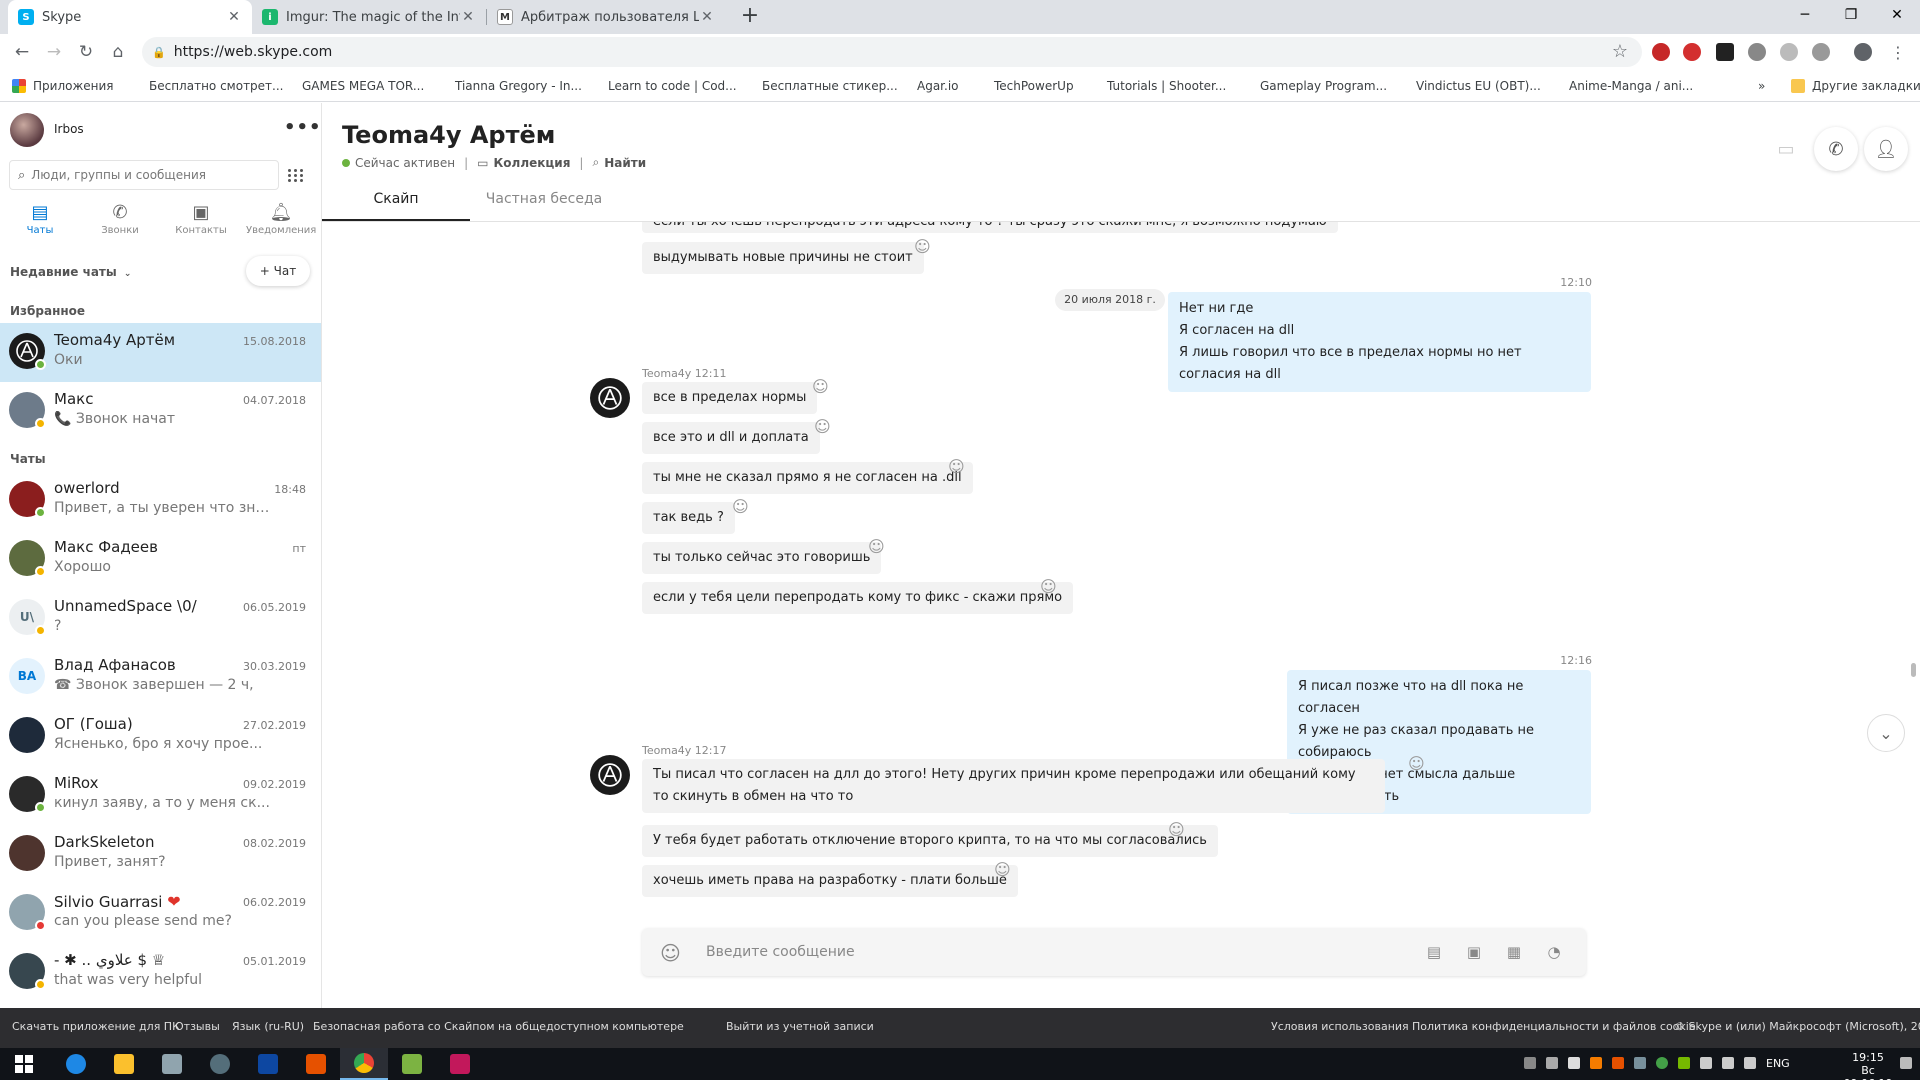  Describe the element at coordinates (86, 52) in the screenshot. I see `reload-icon: ↻` at that location.